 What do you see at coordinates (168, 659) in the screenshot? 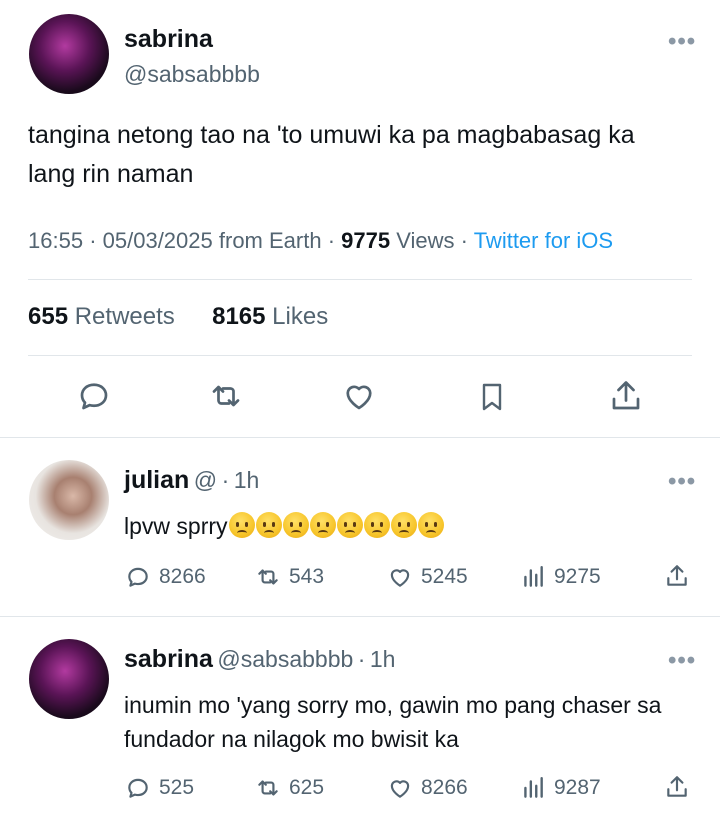
I see `reply-author-name: sabrina` at bounding box center [168, 659].